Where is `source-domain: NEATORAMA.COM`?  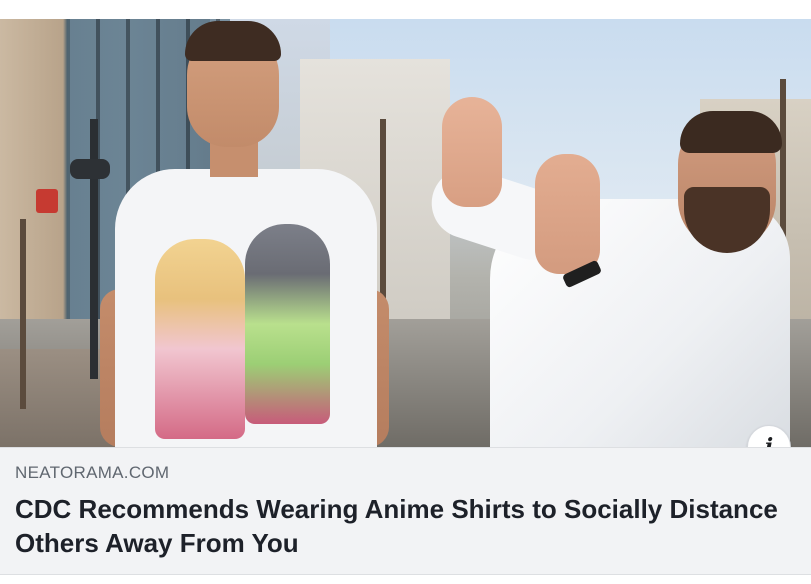 source-domain: NEATORAMA.COM is located at coordinates (92, 472).